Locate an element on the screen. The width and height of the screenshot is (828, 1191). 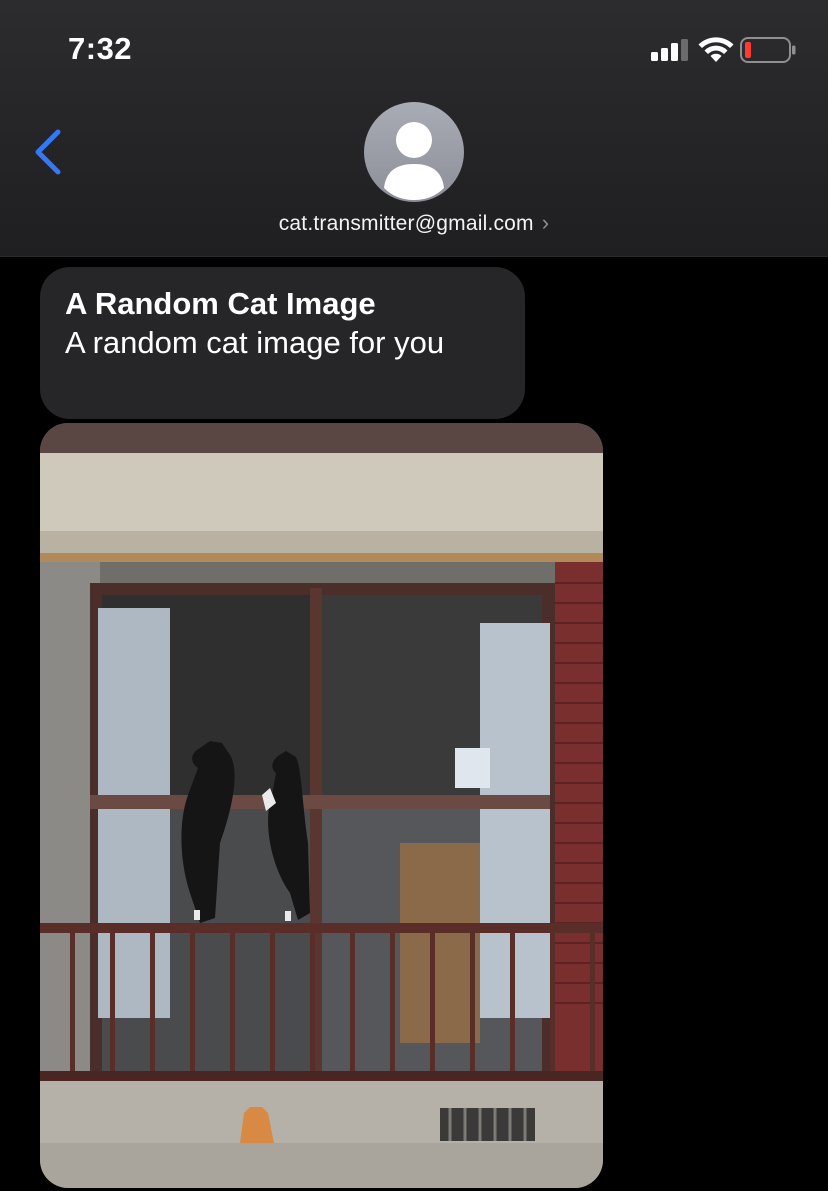
back-button is located at coordinates (48, 152).